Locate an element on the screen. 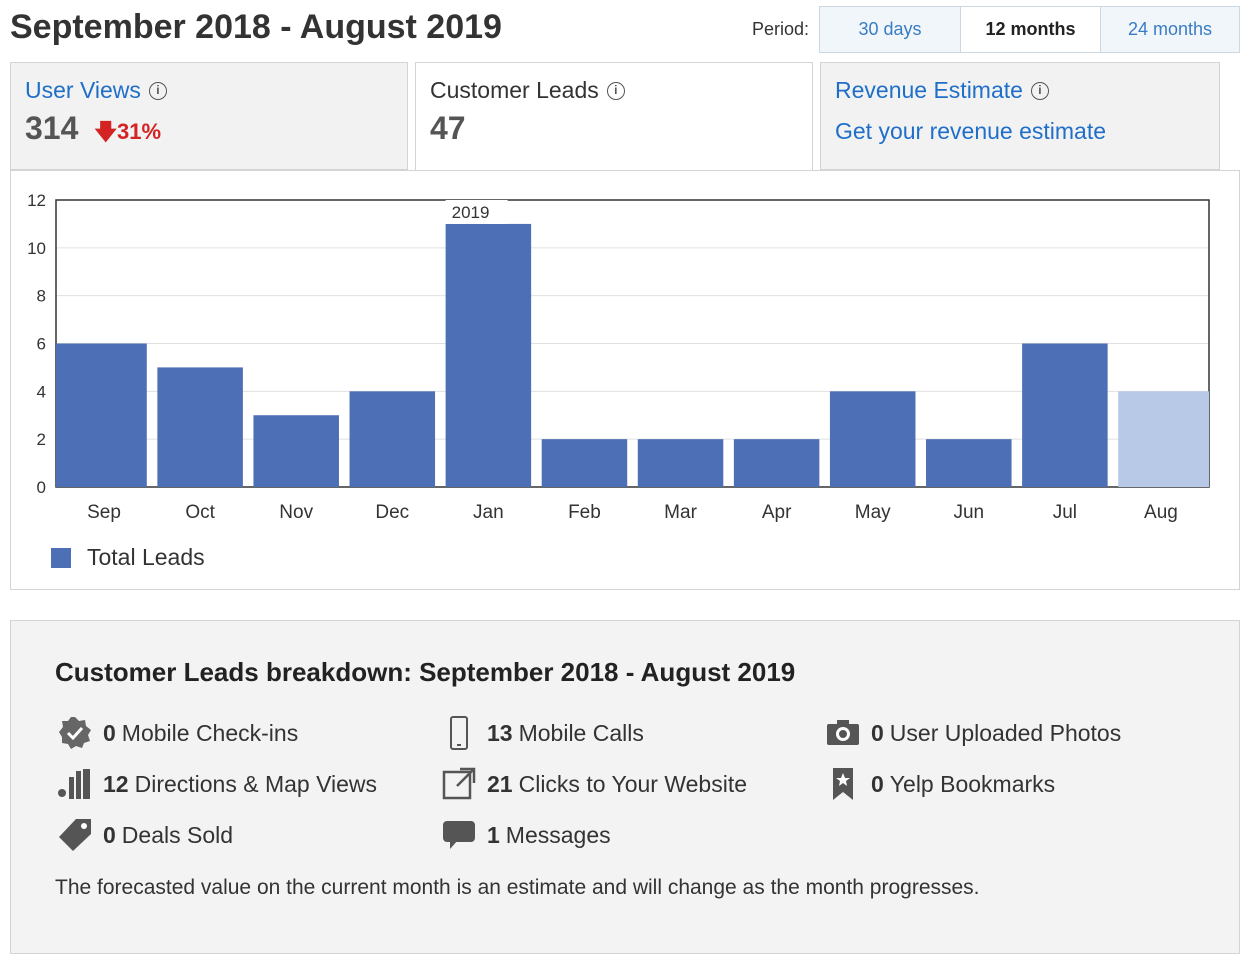  x-tick-label: Oct is located at coordinates (200, 512).